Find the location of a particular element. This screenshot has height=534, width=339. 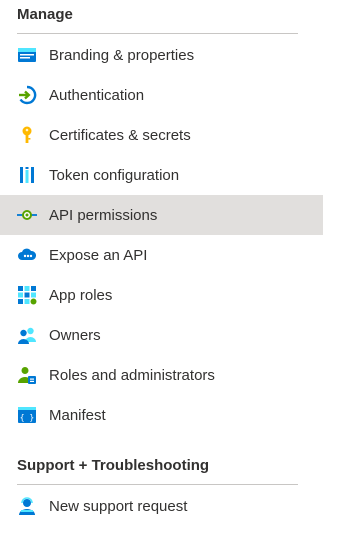

menu-item-manifest: { } Manifest is located at coordinates (161, 415).